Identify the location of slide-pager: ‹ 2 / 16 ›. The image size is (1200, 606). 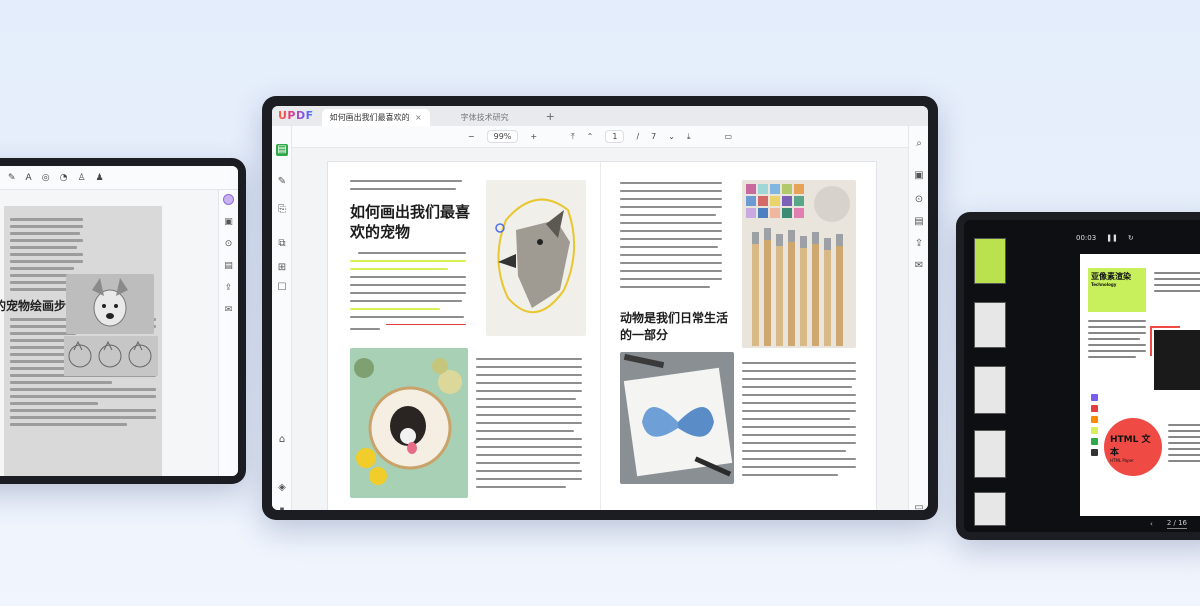
(1175, 524).